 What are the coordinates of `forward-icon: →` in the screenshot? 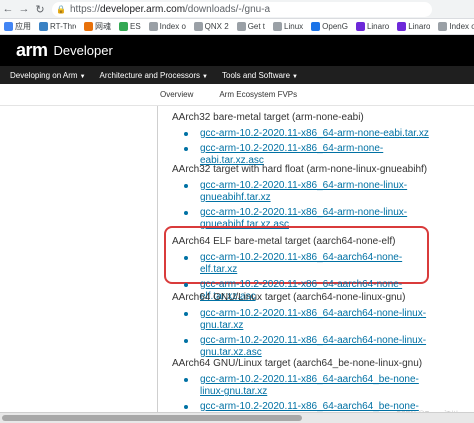 It's located at (24, 9).